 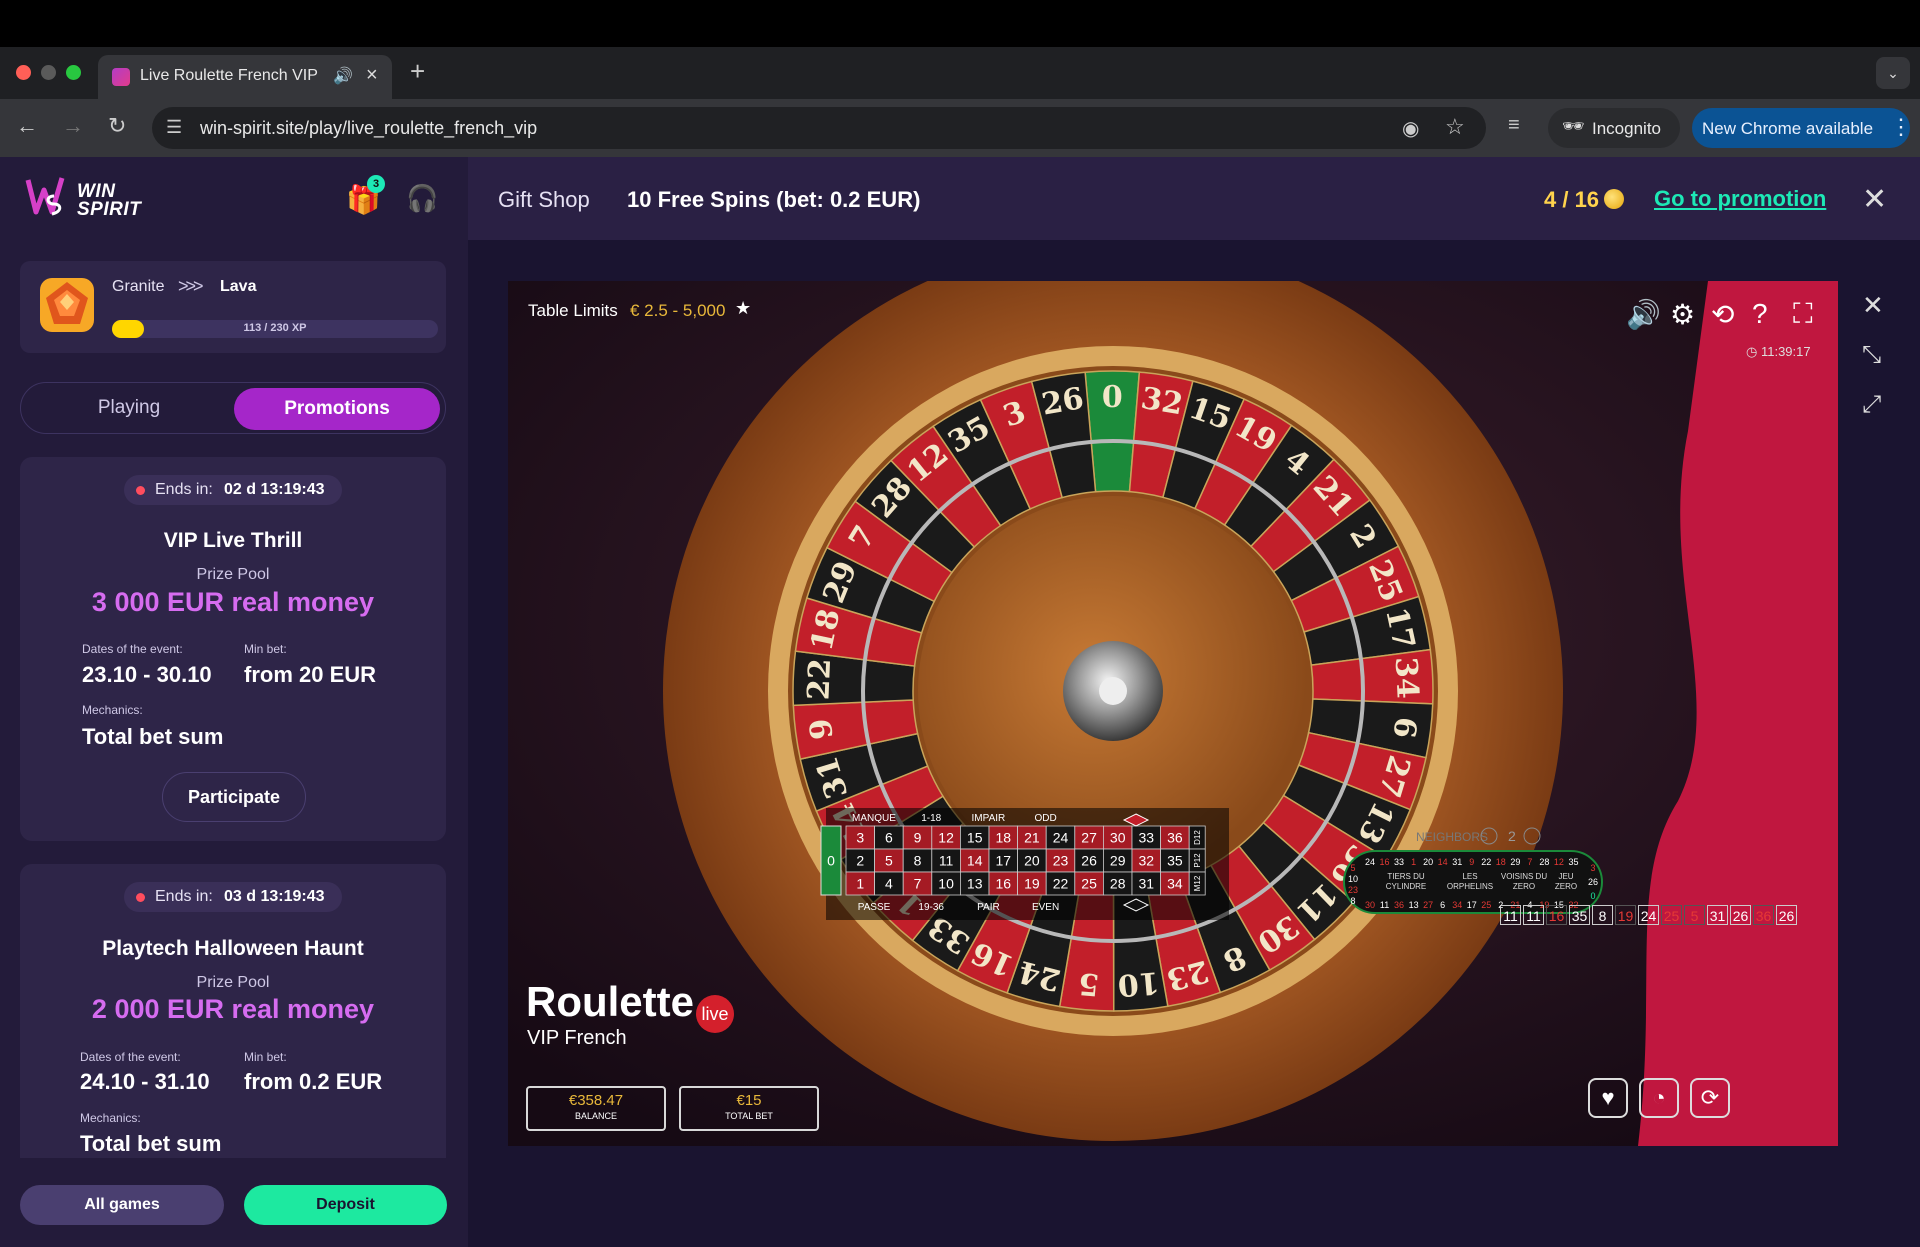 What do you see at coordinates (1671, 915) in the screenshot?
I see `history-result: 25` at bounding box center [1671, 915].